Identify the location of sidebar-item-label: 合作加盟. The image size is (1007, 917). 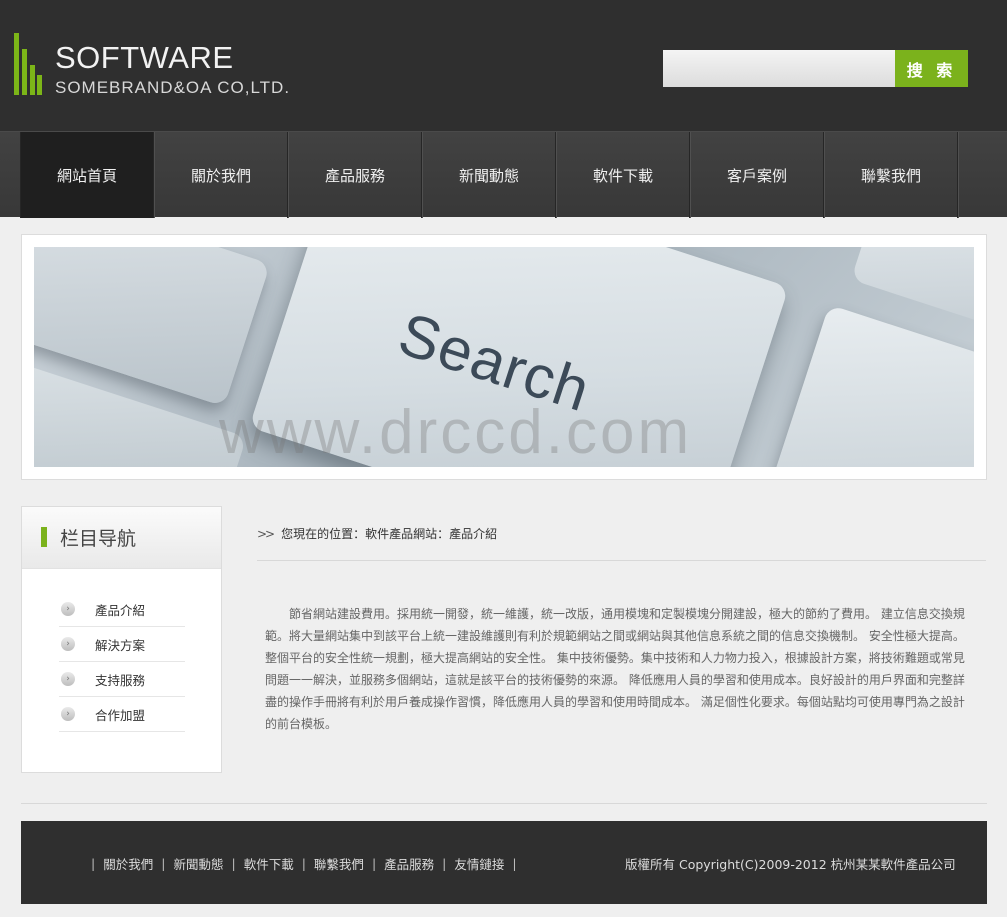
(120, 715).